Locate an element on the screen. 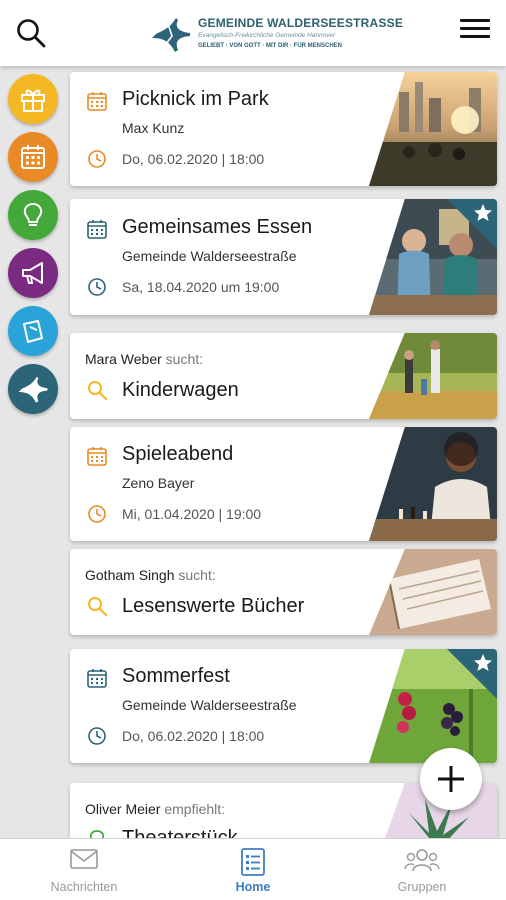 The width and height of the screenshot is (506, 900). request-image-books is located at coordinates (433, 592).